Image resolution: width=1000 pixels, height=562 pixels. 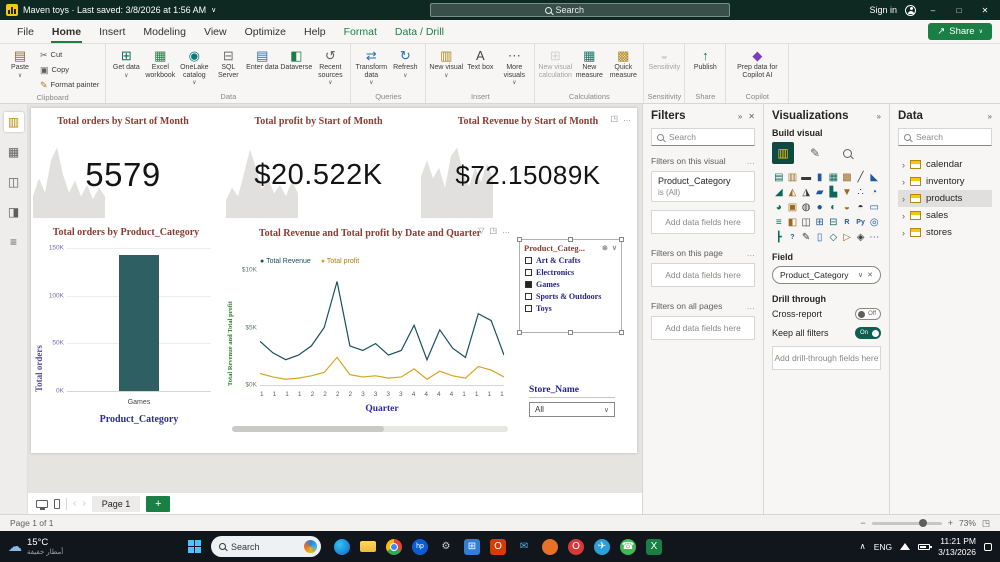 I want to click on visual-type-waterfall-chart: ▙, so click(x=834, y=192).